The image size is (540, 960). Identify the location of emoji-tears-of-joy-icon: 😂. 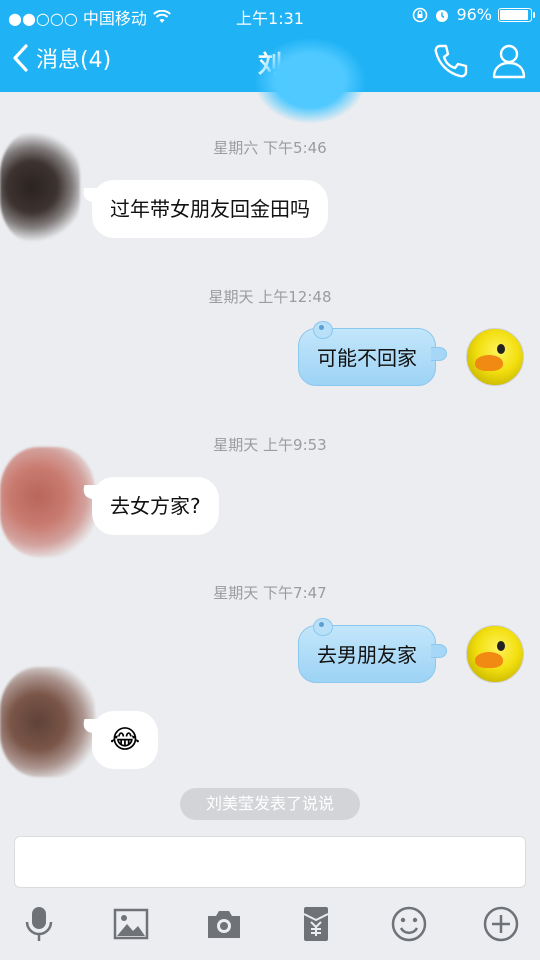
(125, 740).